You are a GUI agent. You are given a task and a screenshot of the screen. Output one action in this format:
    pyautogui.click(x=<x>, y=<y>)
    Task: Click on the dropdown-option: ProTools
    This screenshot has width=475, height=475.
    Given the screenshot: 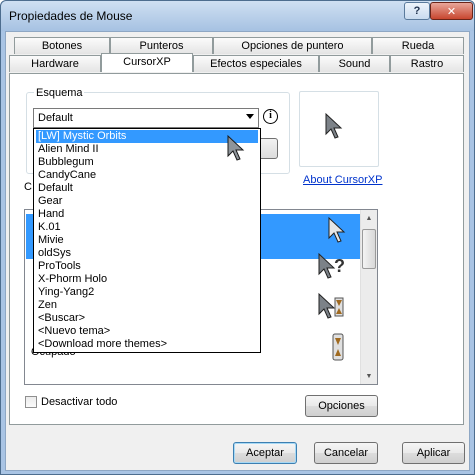 What is the action you would take?
    pyautogui.click(x=147, y=266)
    